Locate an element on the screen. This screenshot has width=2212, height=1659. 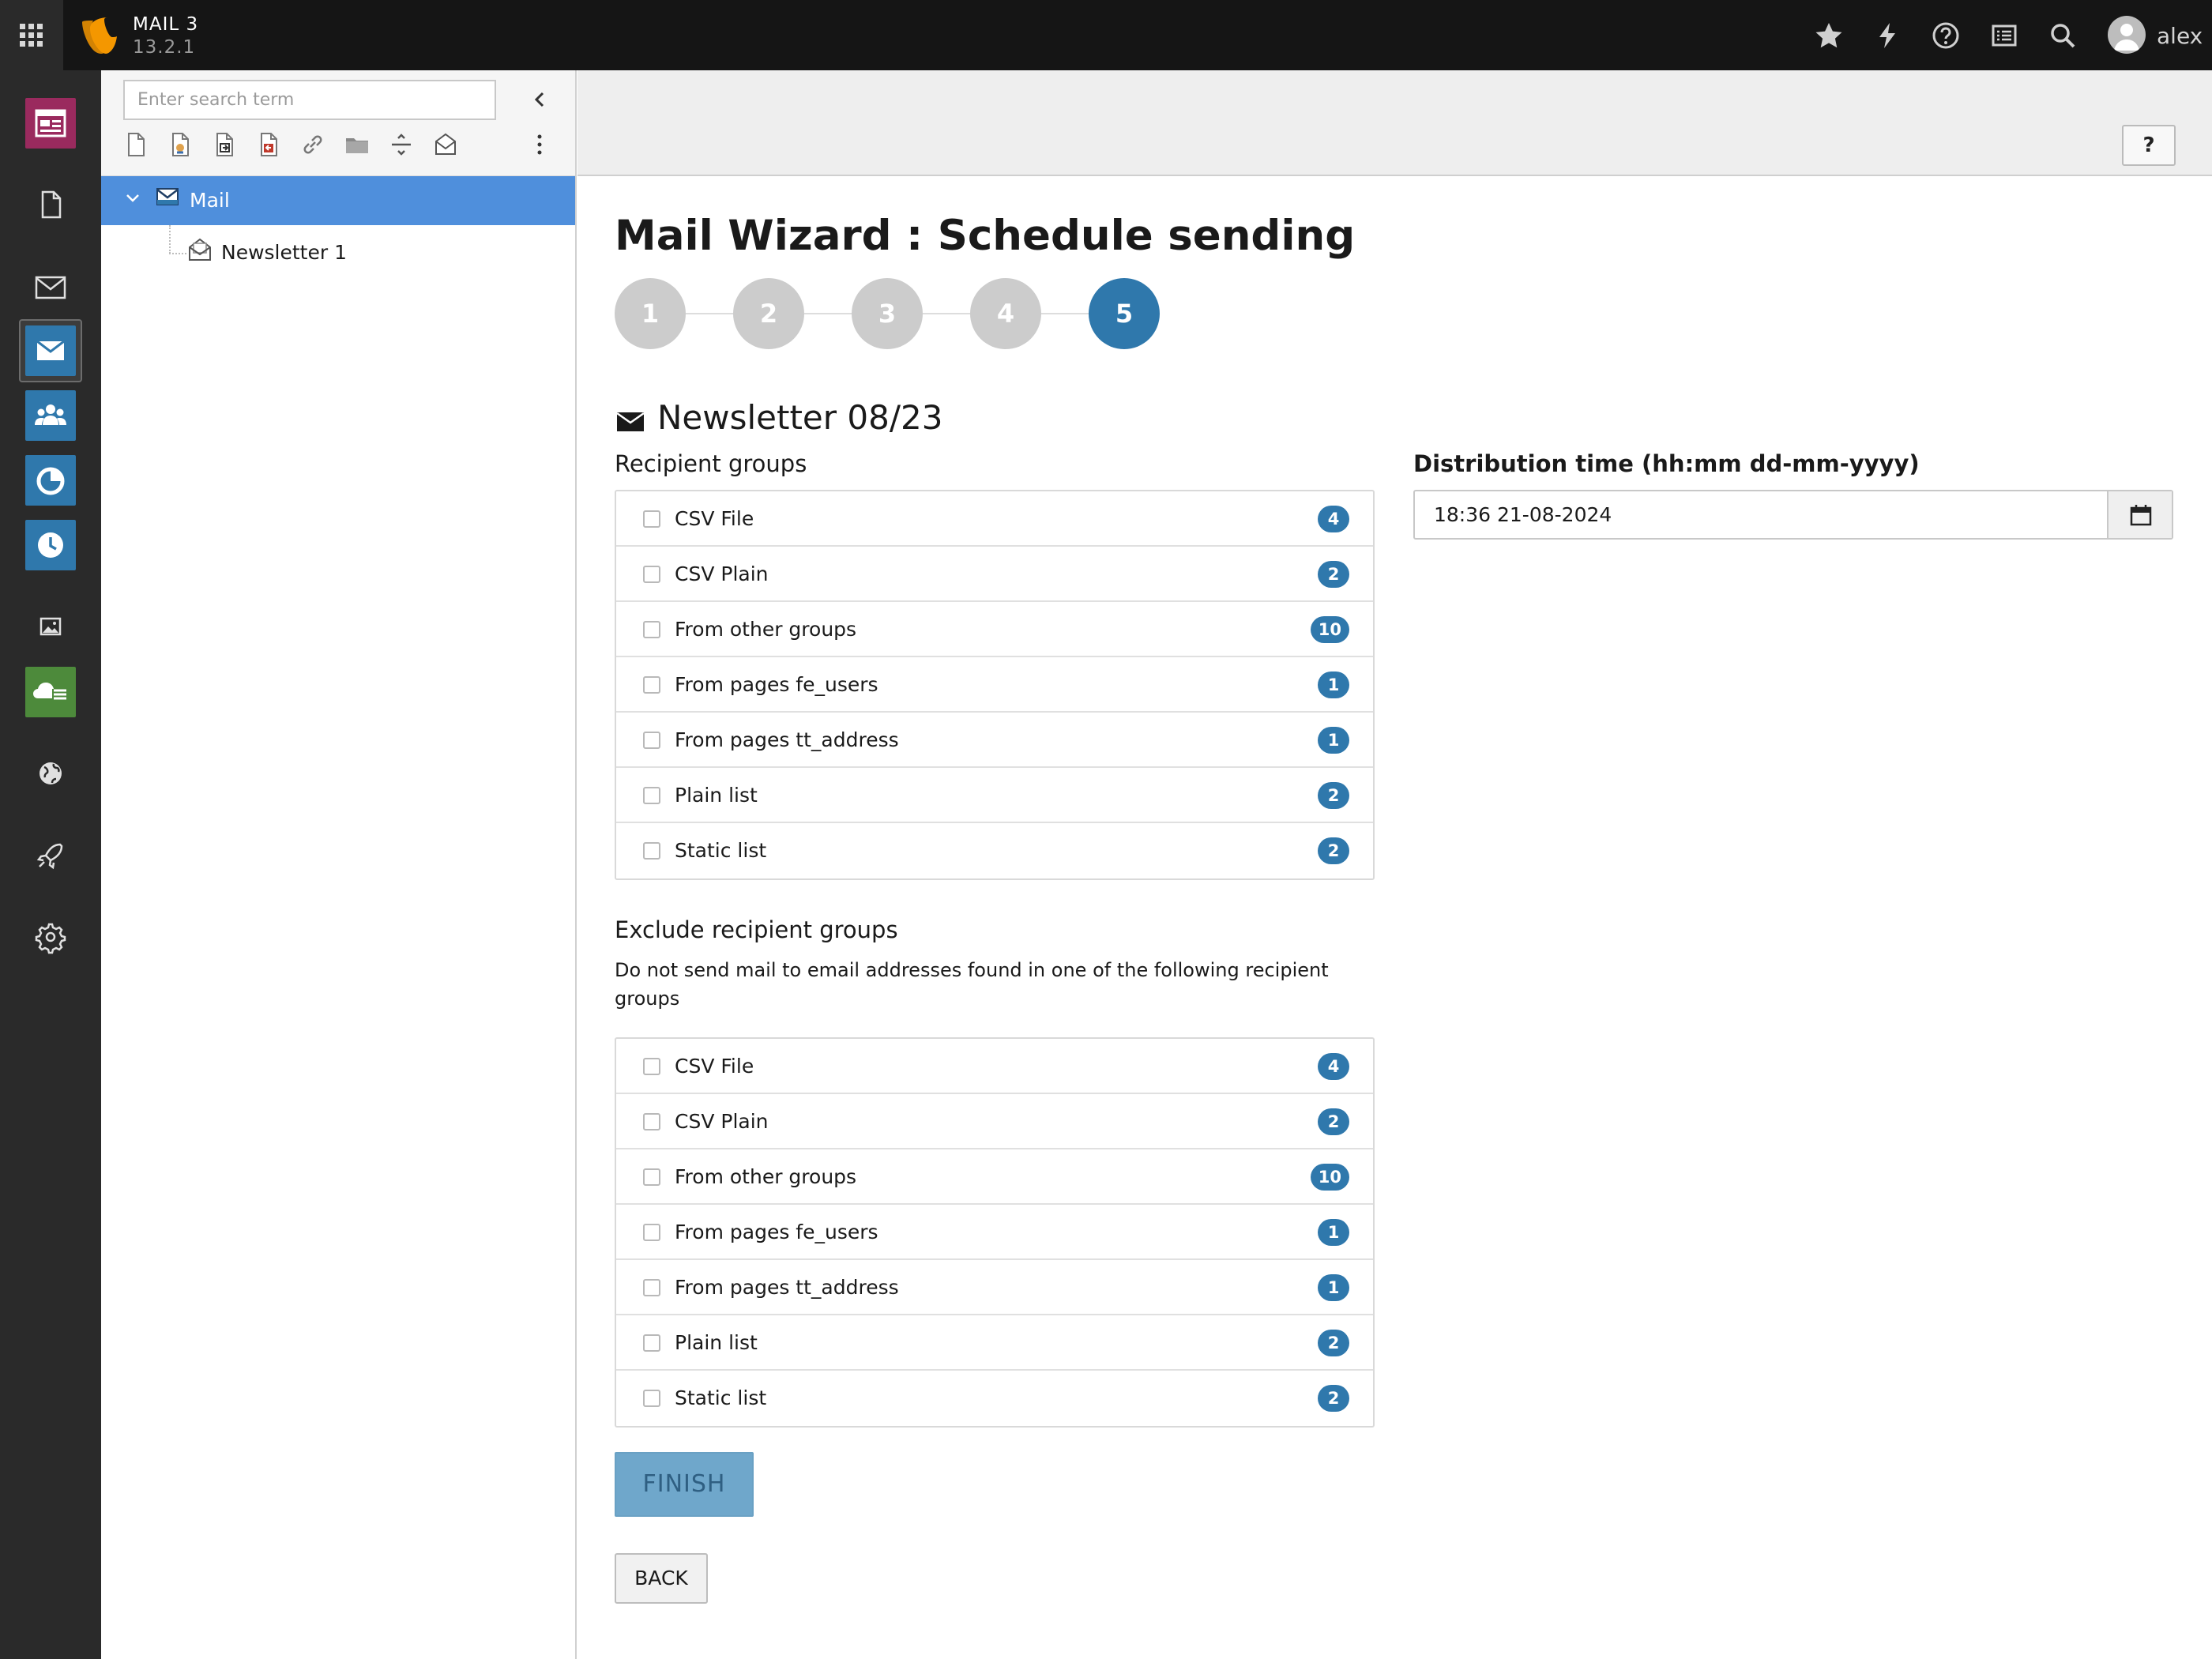
module-page is located at coordinates (51, 205).